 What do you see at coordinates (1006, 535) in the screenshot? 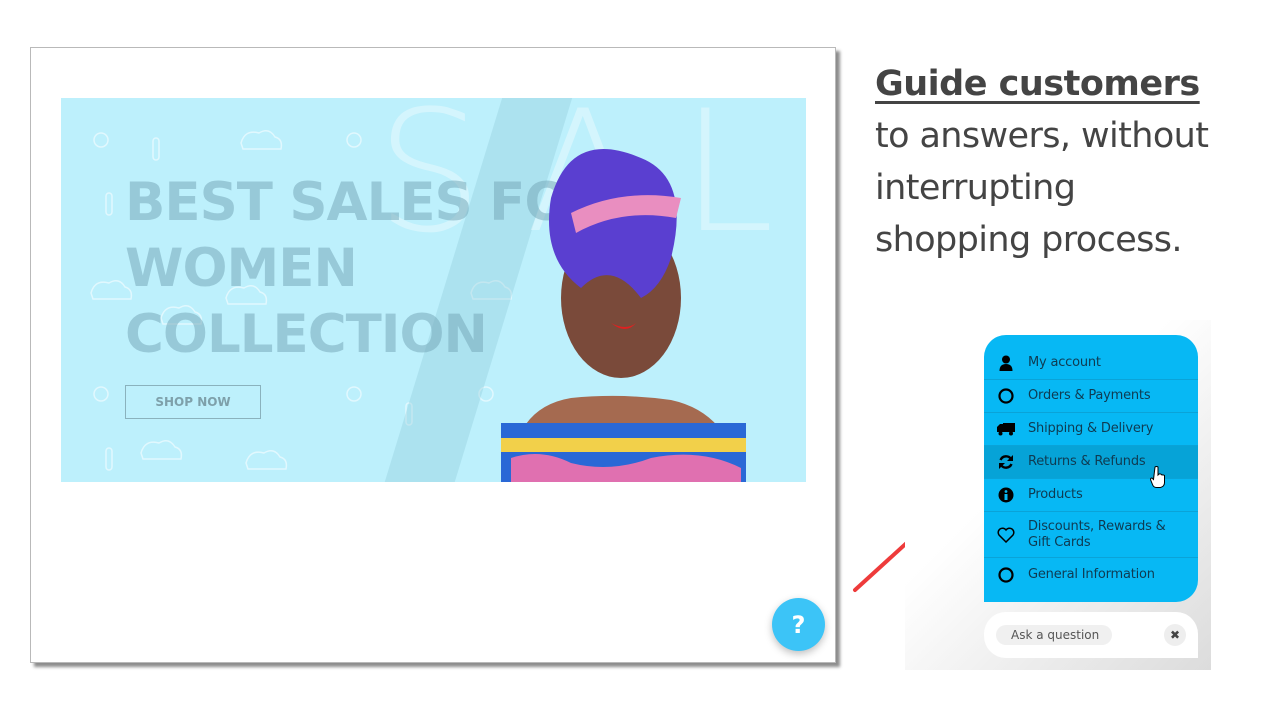
I see `heart-icon` at bounding box center [1006, 535].